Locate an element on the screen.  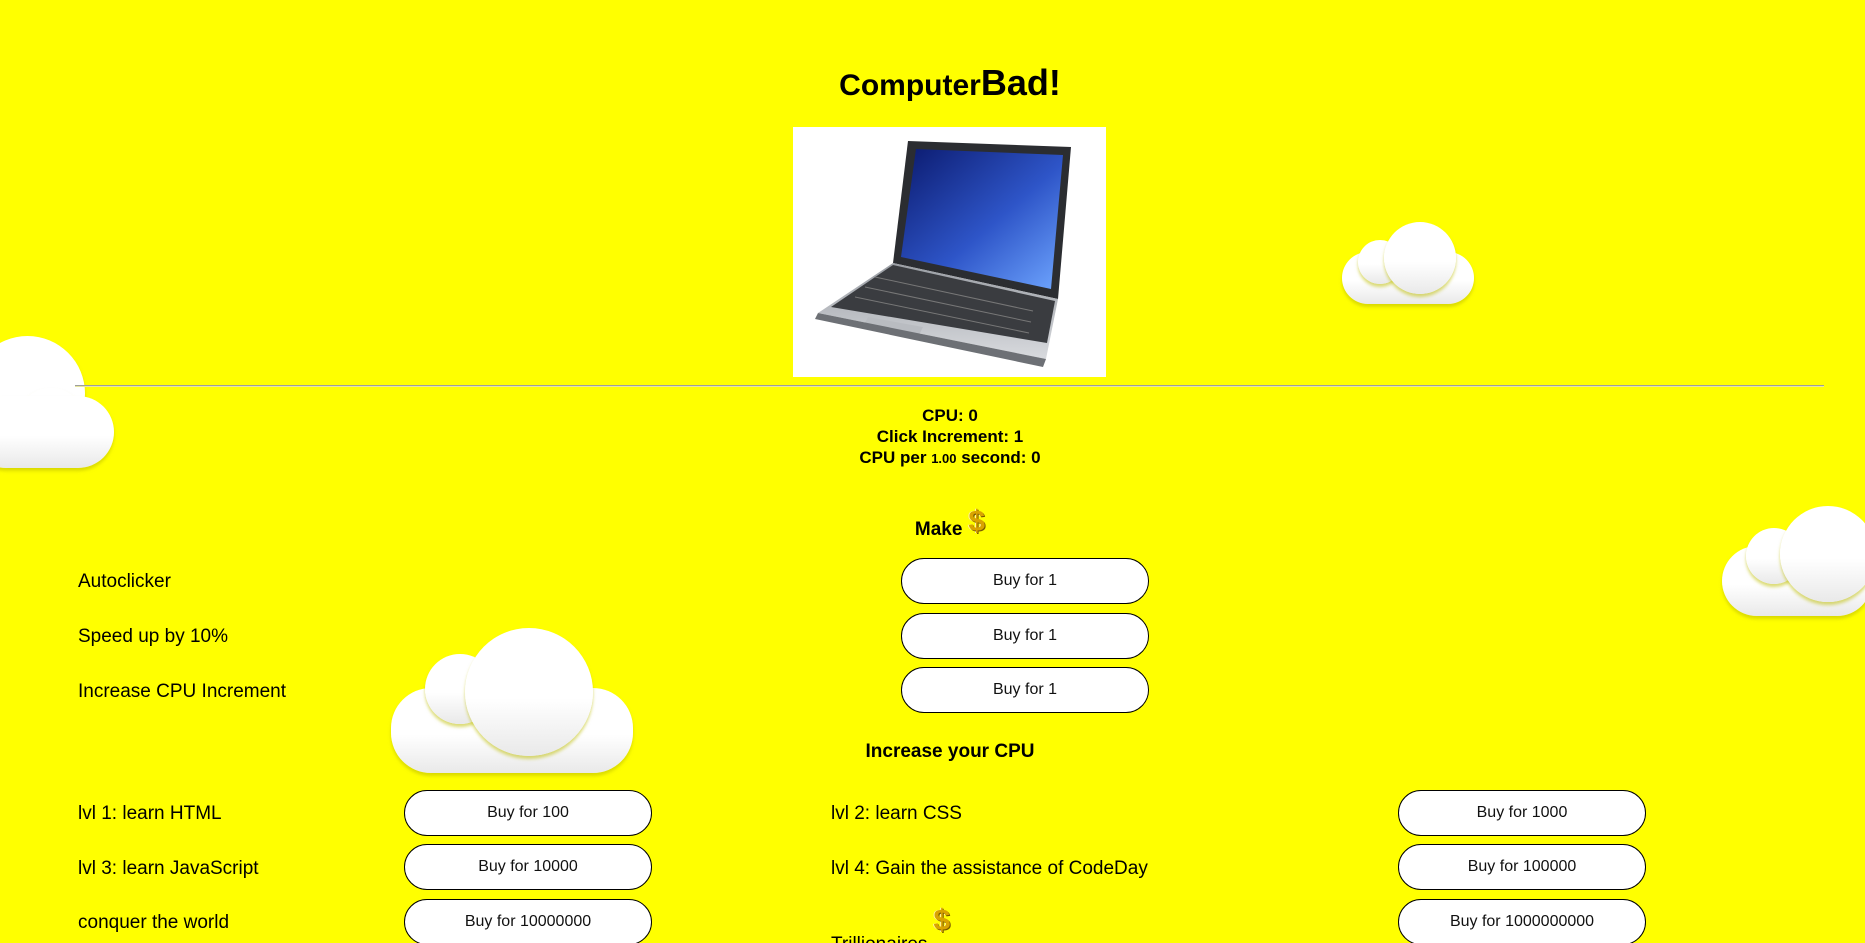
divider is located at coordinates (949, 386).